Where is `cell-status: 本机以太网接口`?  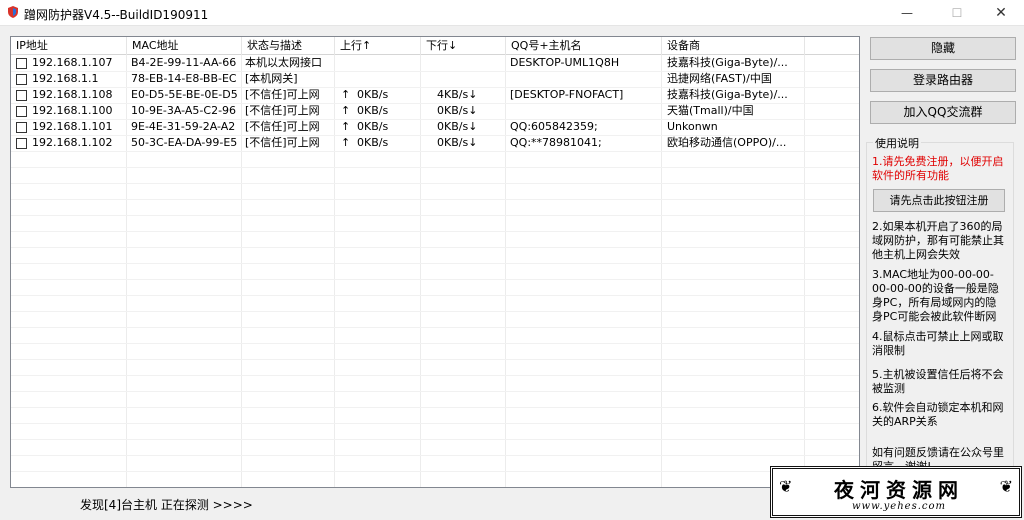 cell-status: 本机以太网接口 is located at coordinates (283, 62).